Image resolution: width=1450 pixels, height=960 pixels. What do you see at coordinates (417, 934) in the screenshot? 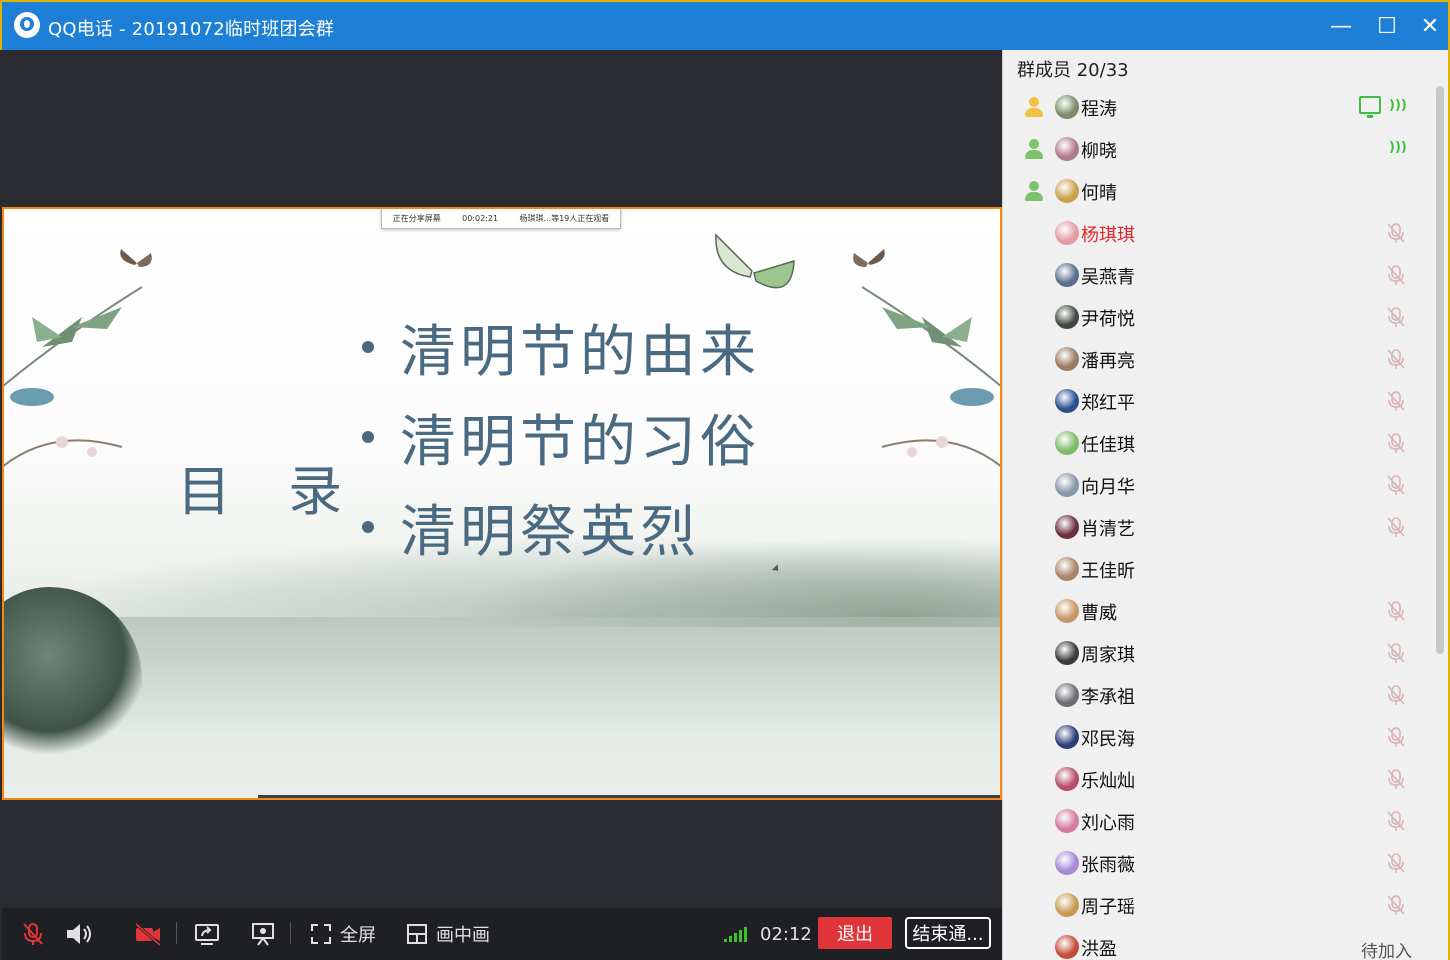
I see `pip-icon` at bounding box center [417, 934].